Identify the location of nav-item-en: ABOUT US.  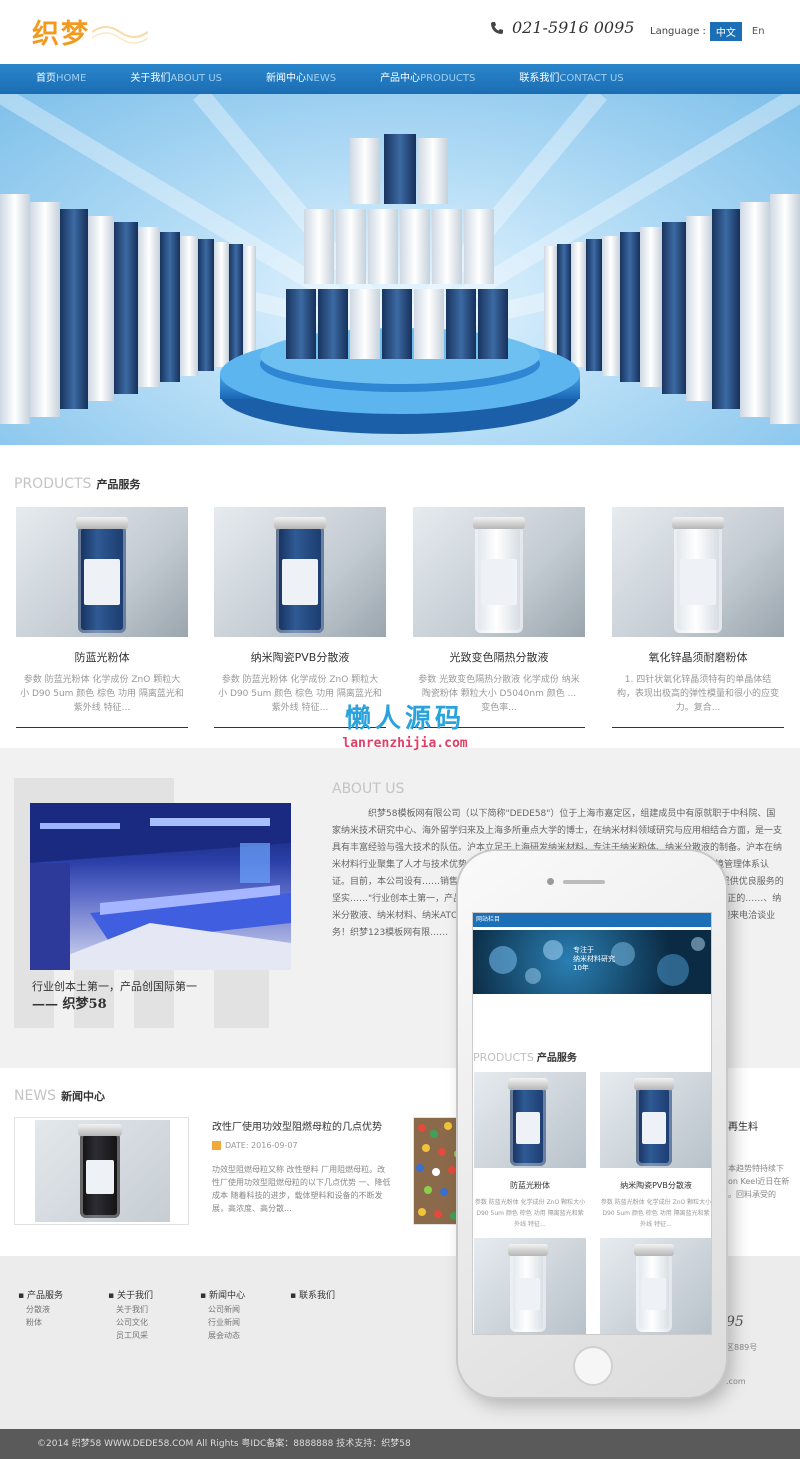
(196, 78).